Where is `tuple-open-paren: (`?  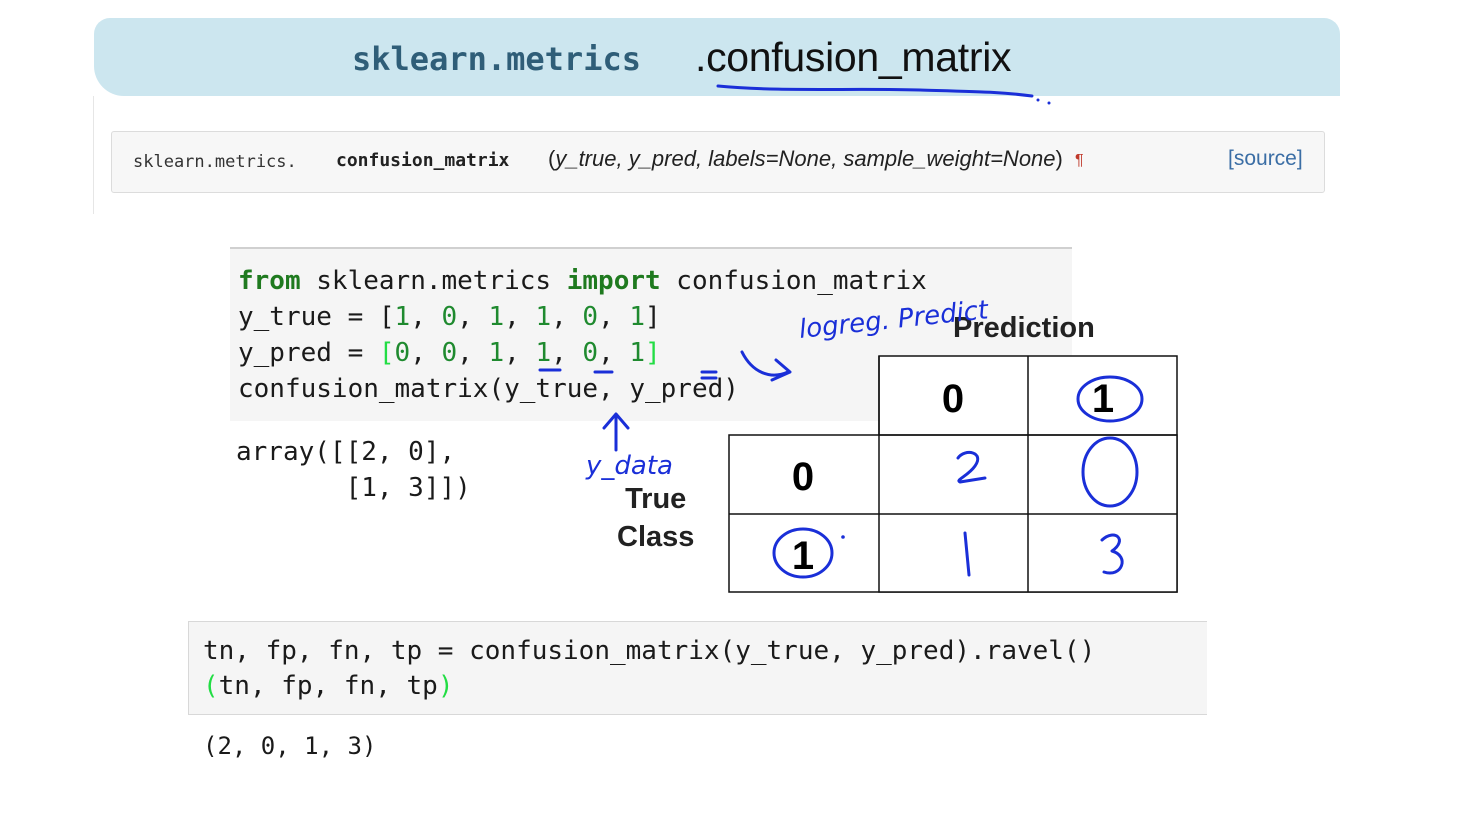 tuple-open-paren: ( is located at coordinates (211, 686).